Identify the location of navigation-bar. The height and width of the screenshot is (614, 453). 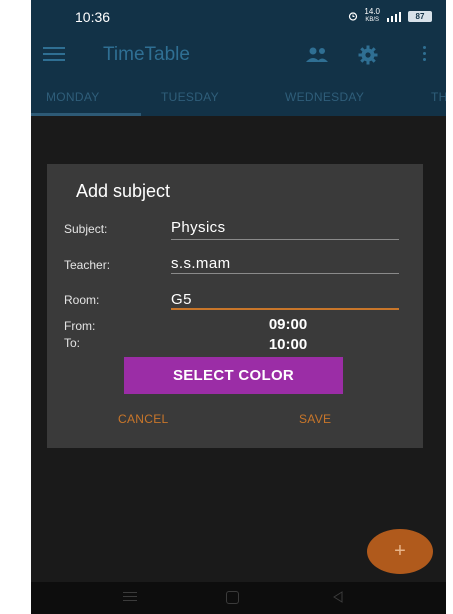
(238, 598).